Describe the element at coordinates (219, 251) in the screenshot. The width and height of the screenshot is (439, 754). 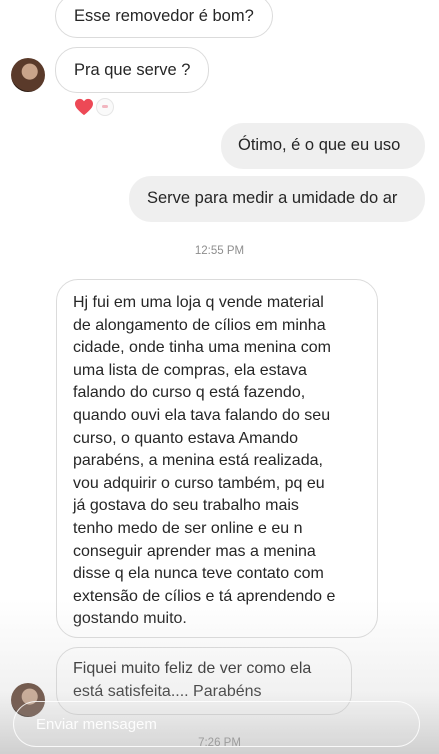
I see `timestamp: 12:55 PM` at that location.